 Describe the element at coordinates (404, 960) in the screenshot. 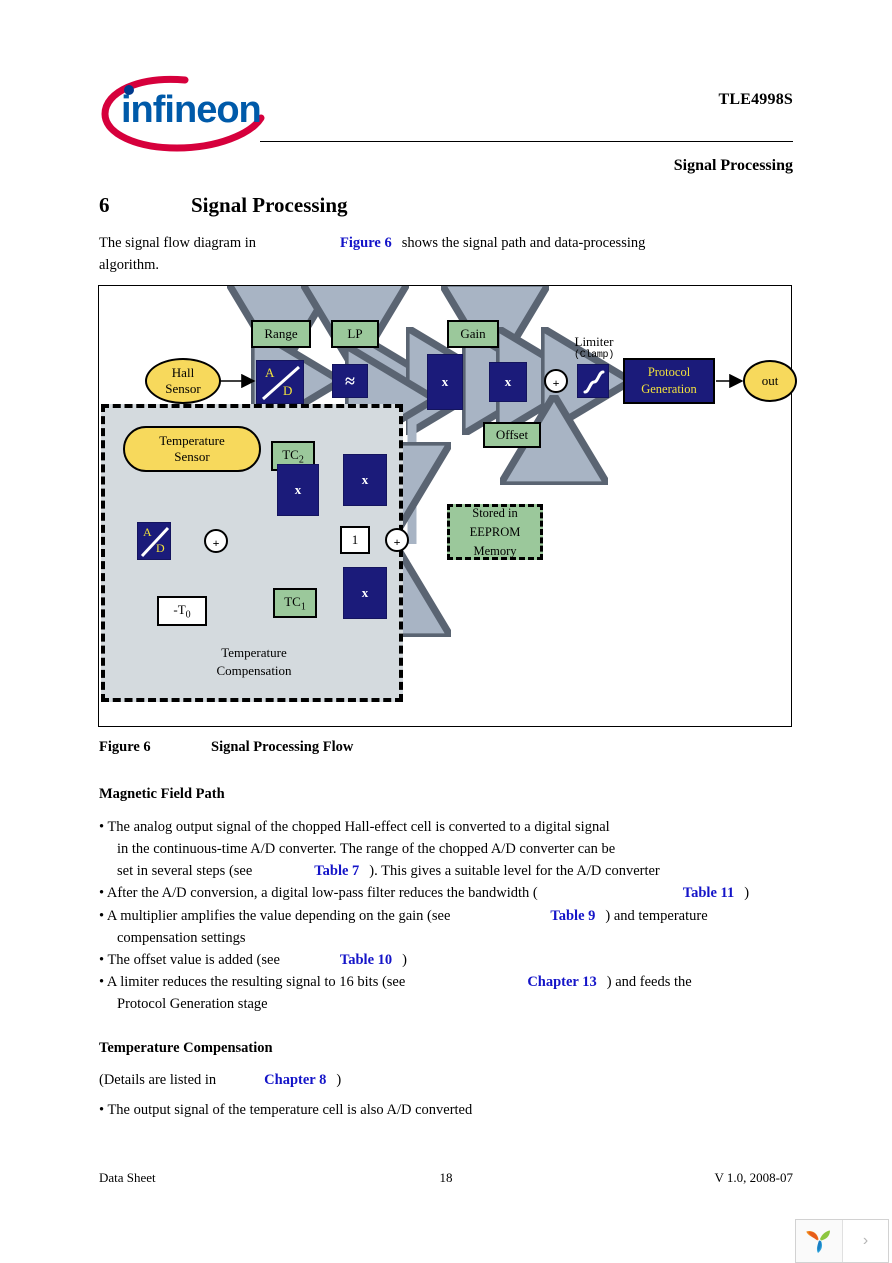

I see `mfp-line-7-post: )` at that location.